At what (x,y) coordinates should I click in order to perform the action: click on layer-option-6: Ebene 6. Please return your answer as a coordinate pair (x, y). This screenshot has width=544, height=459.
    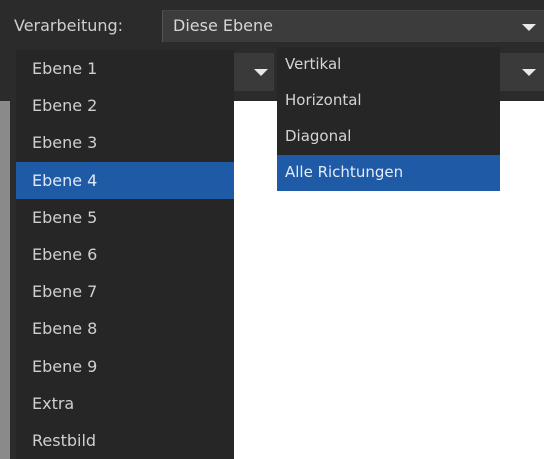
    Looking at the image, I should click on (125, 254).